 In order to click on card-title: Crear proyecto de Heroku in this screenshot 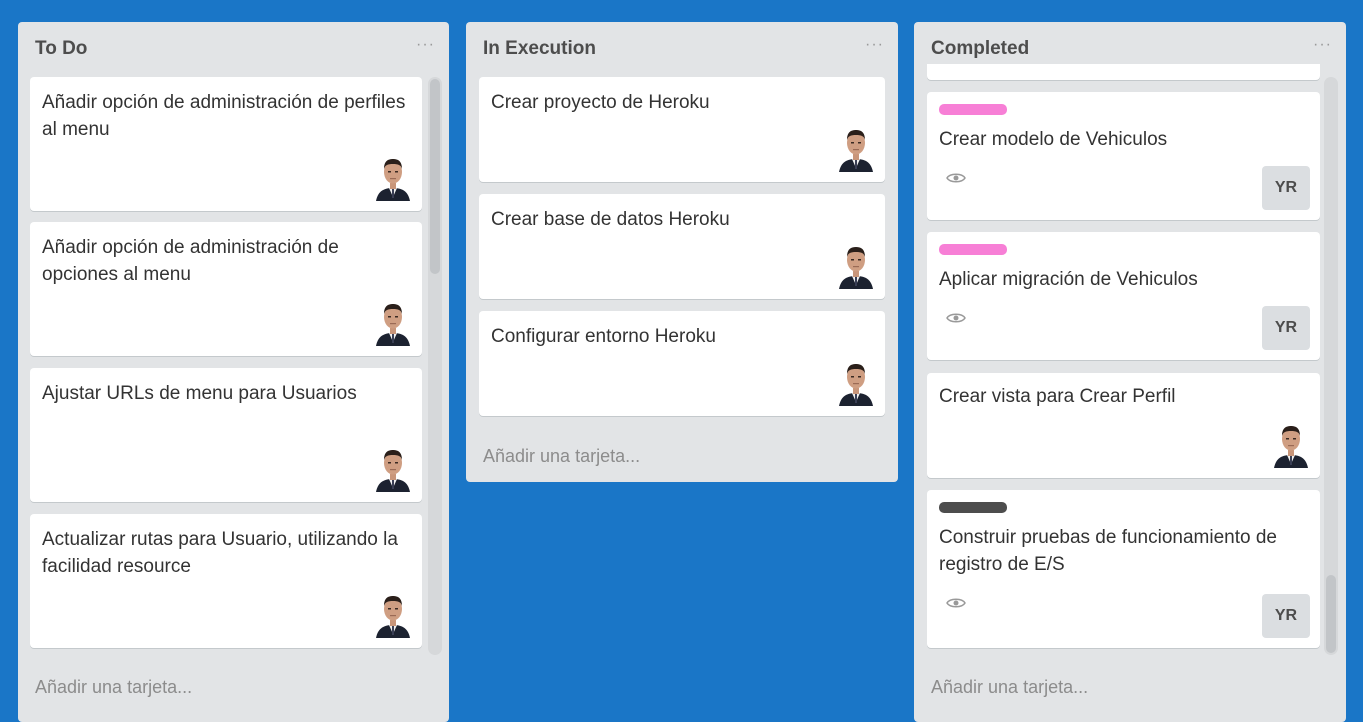, I will do `click(600, 102)`.